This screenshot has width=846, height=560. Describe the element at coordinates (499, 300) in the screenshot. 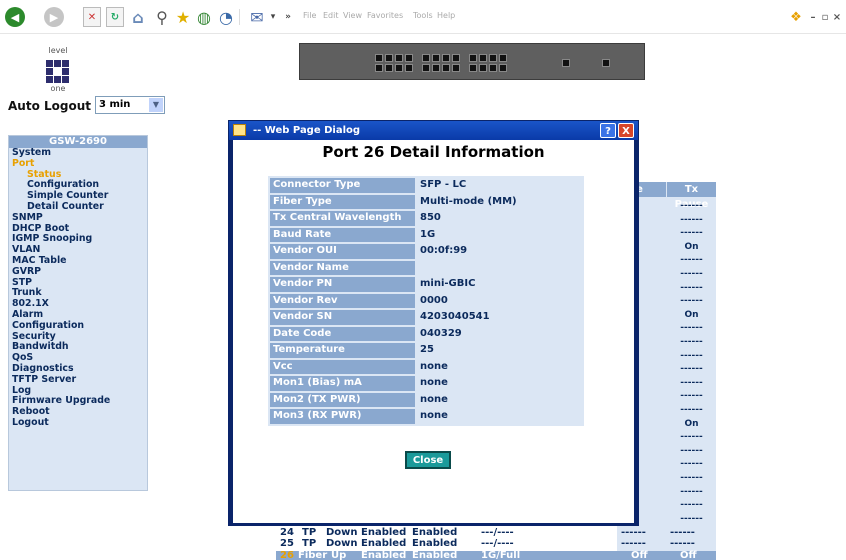

I see `detail-value: 0000` at that location.